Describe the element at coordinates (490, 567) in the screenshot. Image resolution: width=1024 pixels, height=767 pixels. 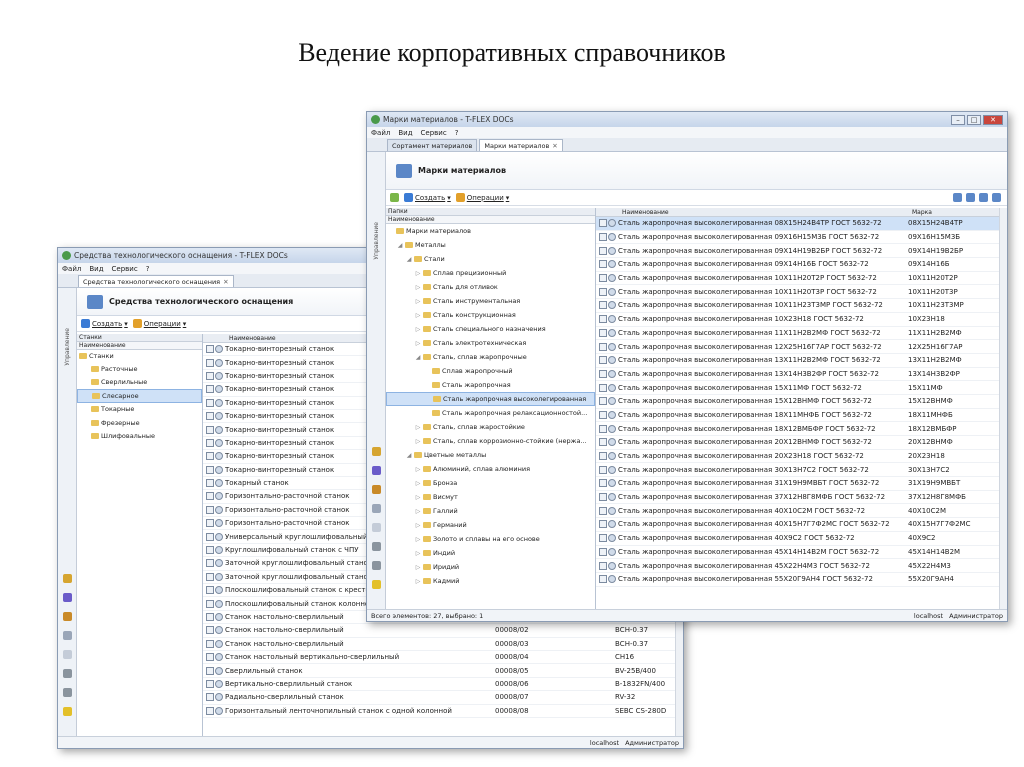
I see `tree-item: ▷ Иридий` at that location.